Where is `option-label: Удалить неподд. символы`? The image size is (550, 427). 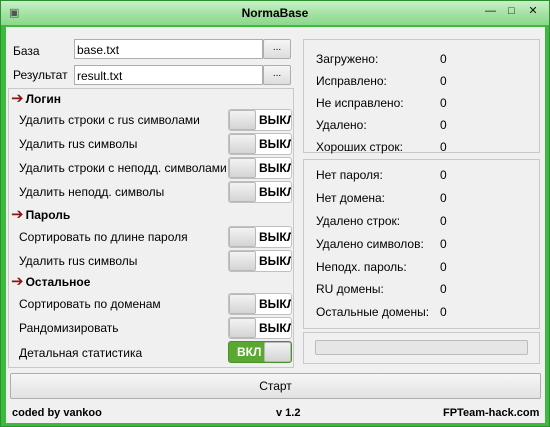
option-label: Удалить неподд. символы is located at coordinates (92, 192).